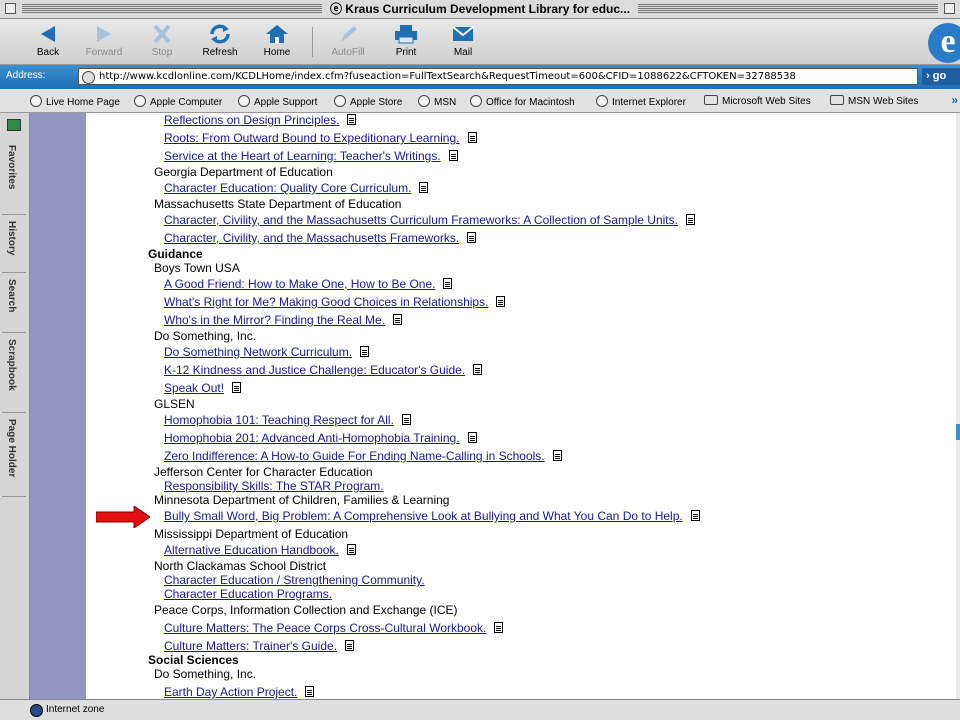 This screenshot has height=720, width=960. Describe the element at coordinates (437, 101) in the screenshot. I see `fav-msn: MSN` at that location.